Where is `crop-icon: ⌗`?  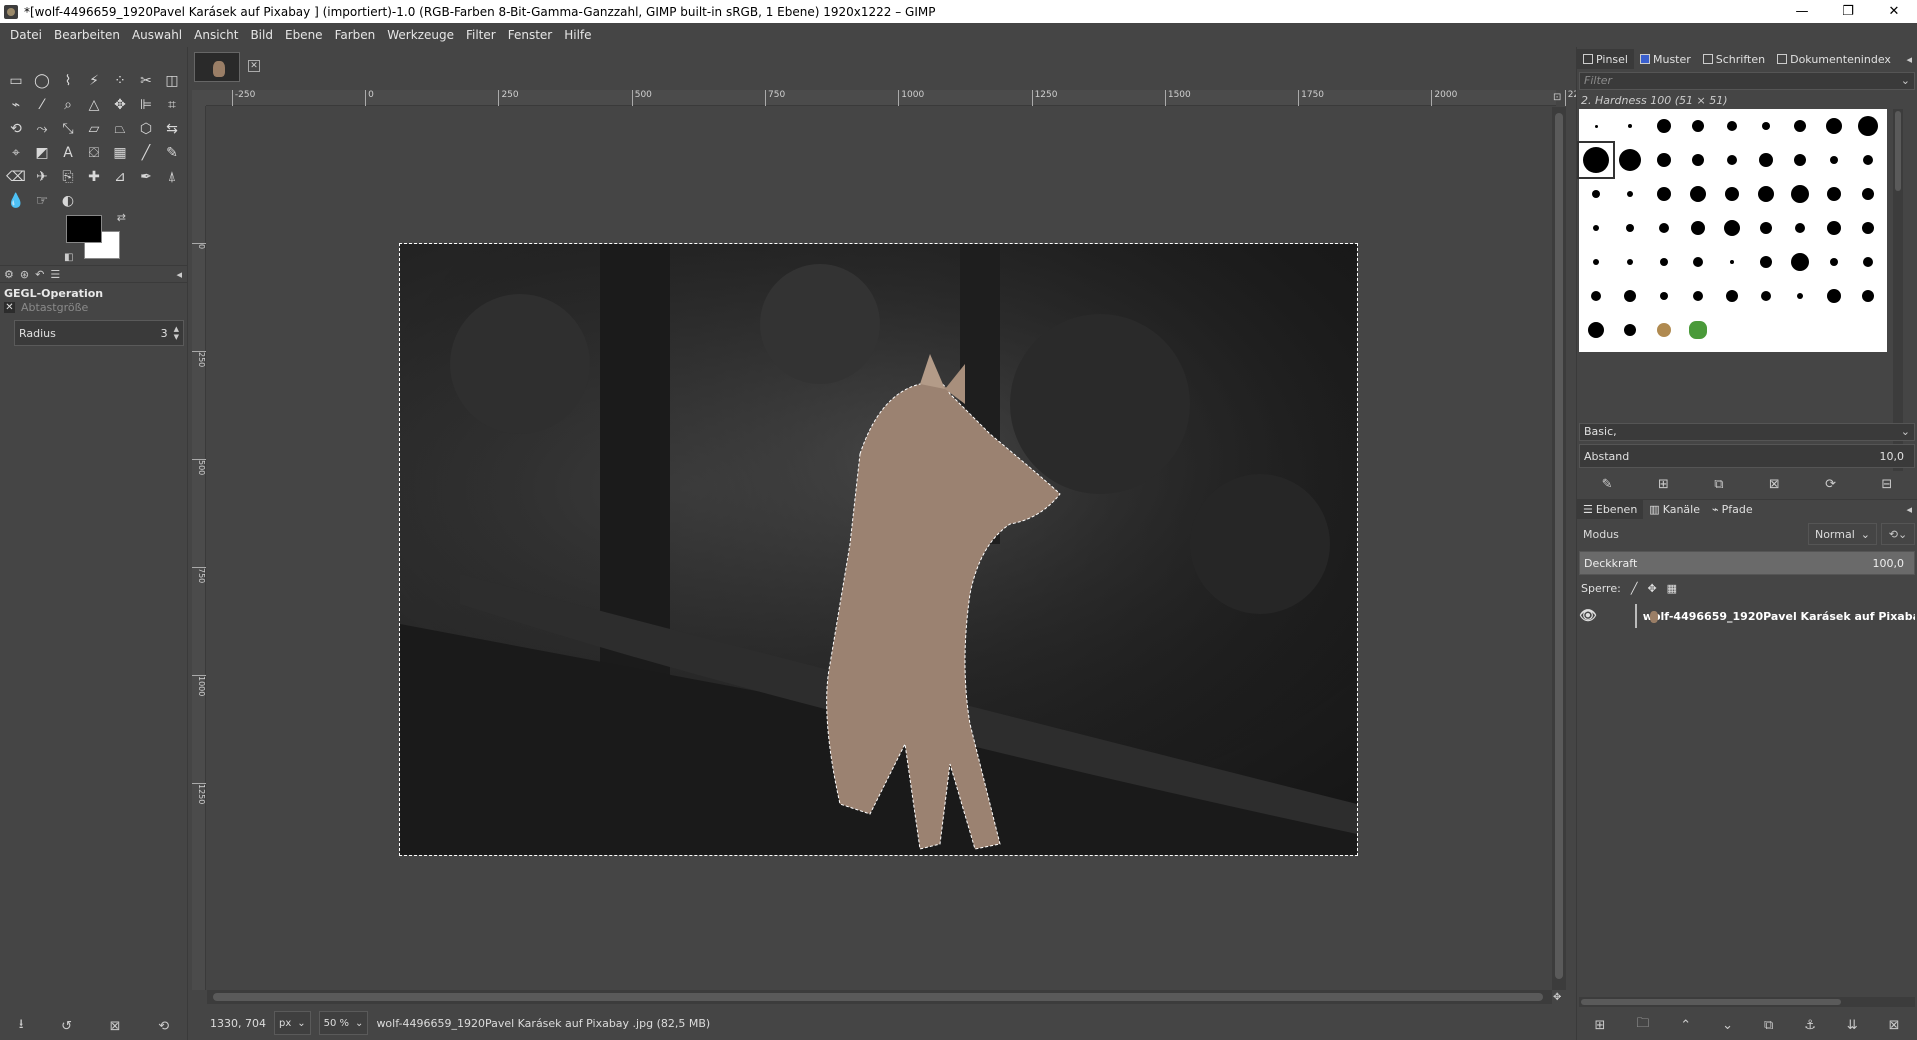
crop-icon: ⌗ is located at coordinates (172, 105).